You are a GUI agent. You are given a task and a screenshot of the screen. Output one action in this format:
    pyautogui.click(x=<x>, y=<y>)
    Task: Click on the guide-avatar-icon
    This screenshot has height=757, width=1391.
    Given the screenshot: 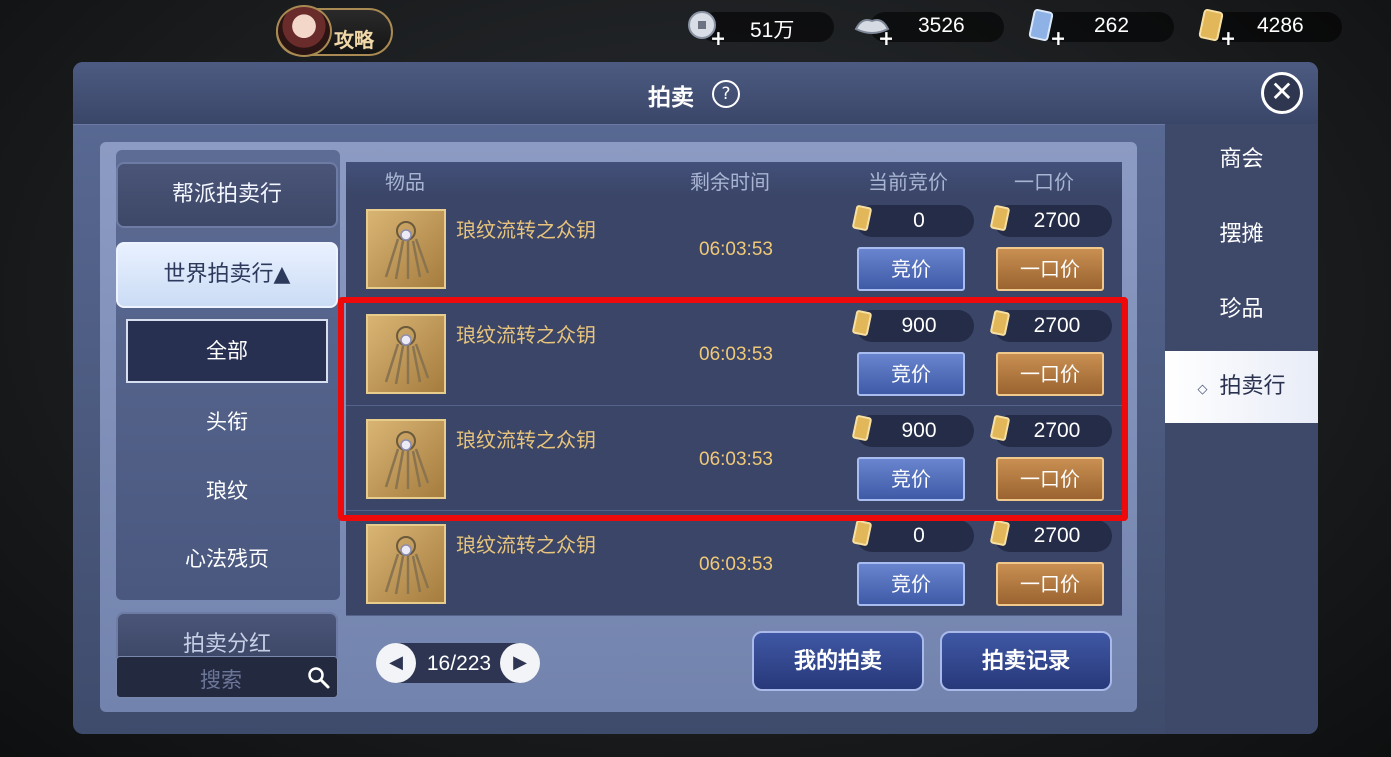 What is the action you would take?
    pyautogui.click(x=304, y=31)
    